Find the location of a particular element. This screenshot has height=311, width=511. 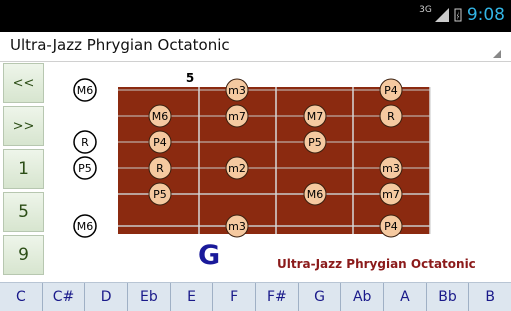

scale-label: Ultra-Jazz Phrygian Octatonic is located at coordinates (376, 264).